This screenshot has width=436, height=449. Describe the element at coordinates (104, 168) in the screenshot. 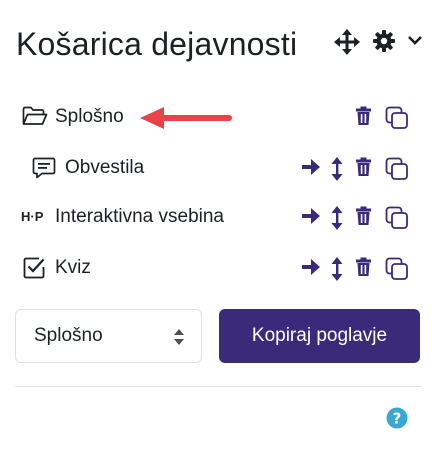

I see `item-label: Obvestila` at that location.